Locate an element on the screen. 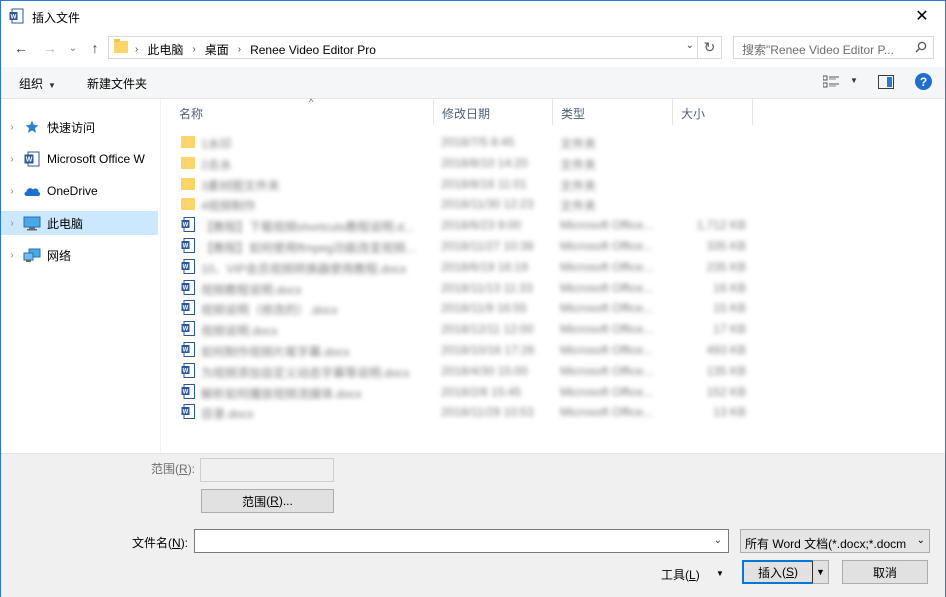 The width and height of the screenshot is (946, 597). sidebar-item-onedrive: › OneDrive is located at coordinates (79, 191).